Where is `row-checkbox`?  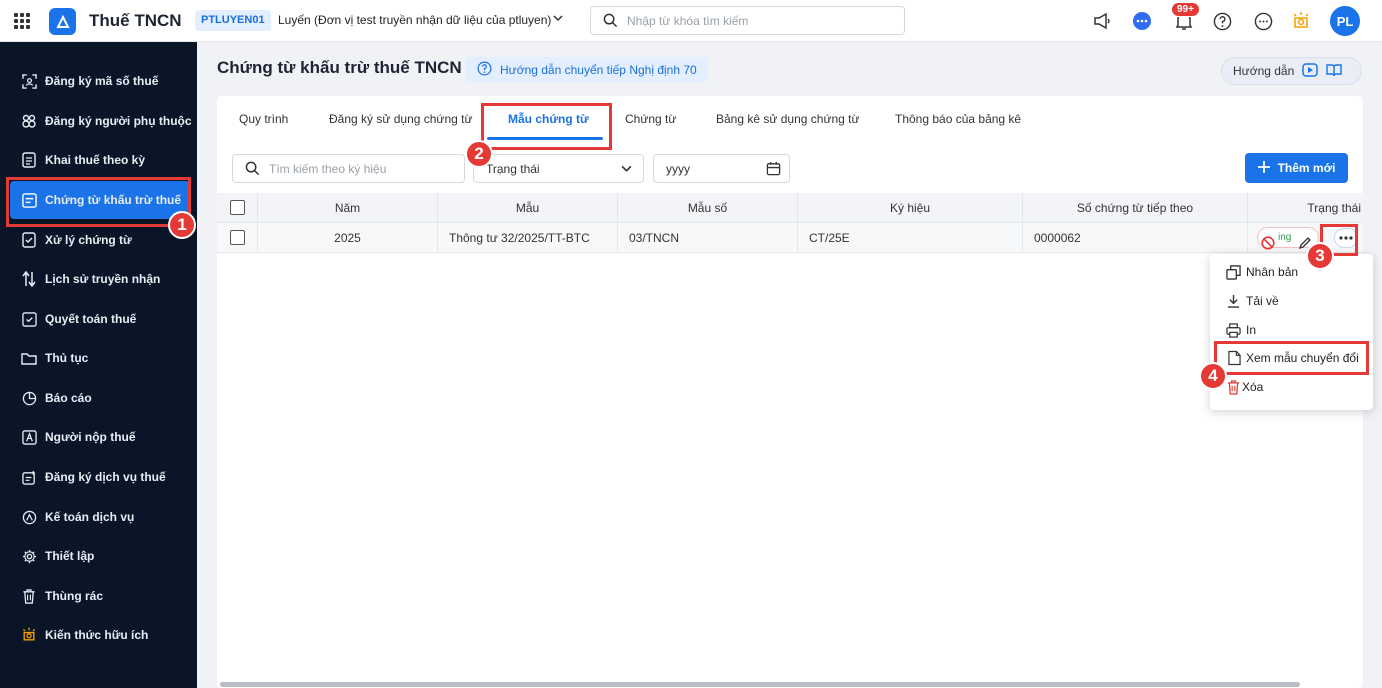
row-checkbox is located at coordinates (237, 237).